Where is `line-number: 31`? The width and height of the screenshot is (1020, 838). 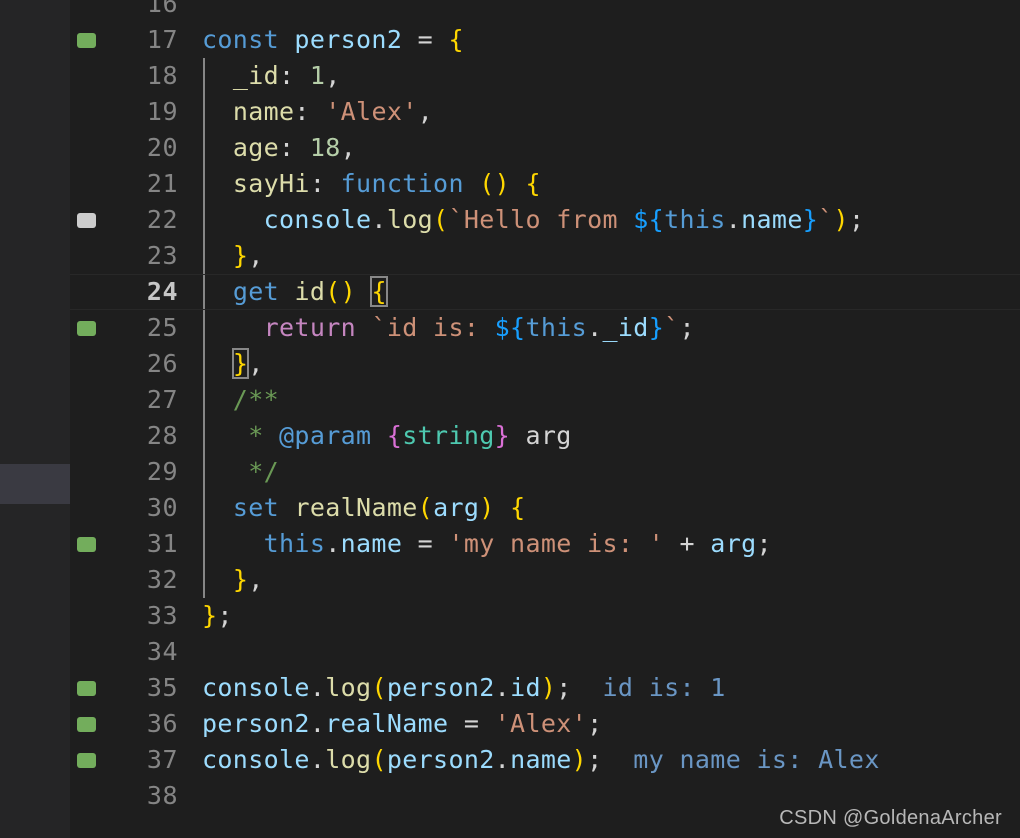 line-number: 31 is located at coordinates (162, 543).